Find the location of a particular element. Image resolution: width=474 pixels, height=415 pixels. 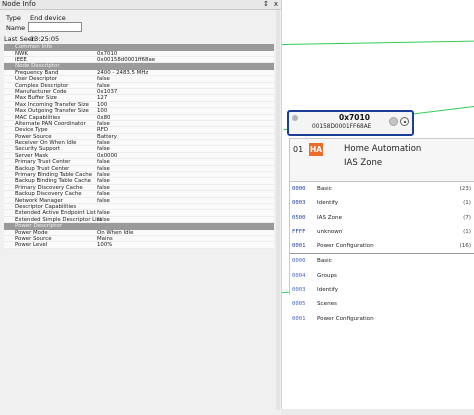

panel-titlebar: Node Info ↕ x is located at coordinates (140, 5).